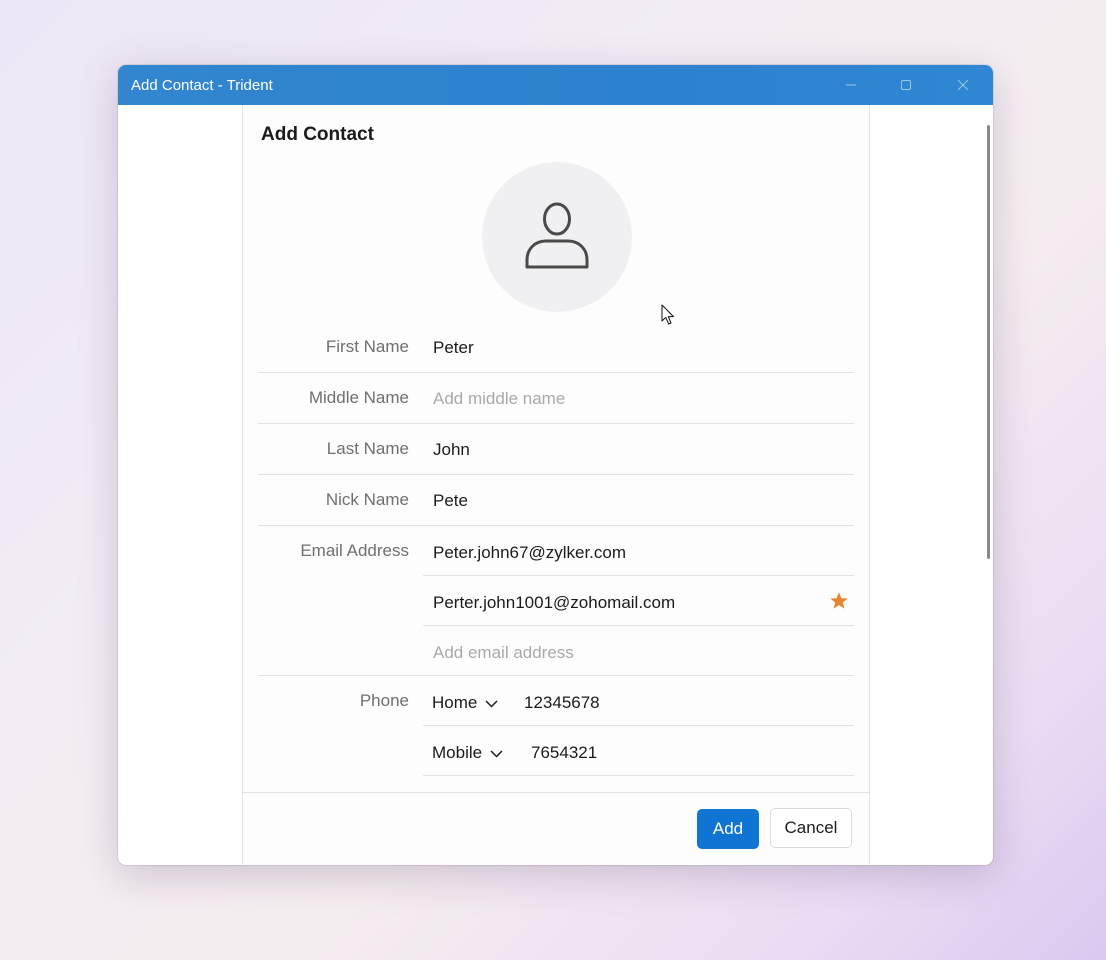  Describe the element at coordinates (453, 348) in the screenshot. I see `first-name-field: Peter` at that location.